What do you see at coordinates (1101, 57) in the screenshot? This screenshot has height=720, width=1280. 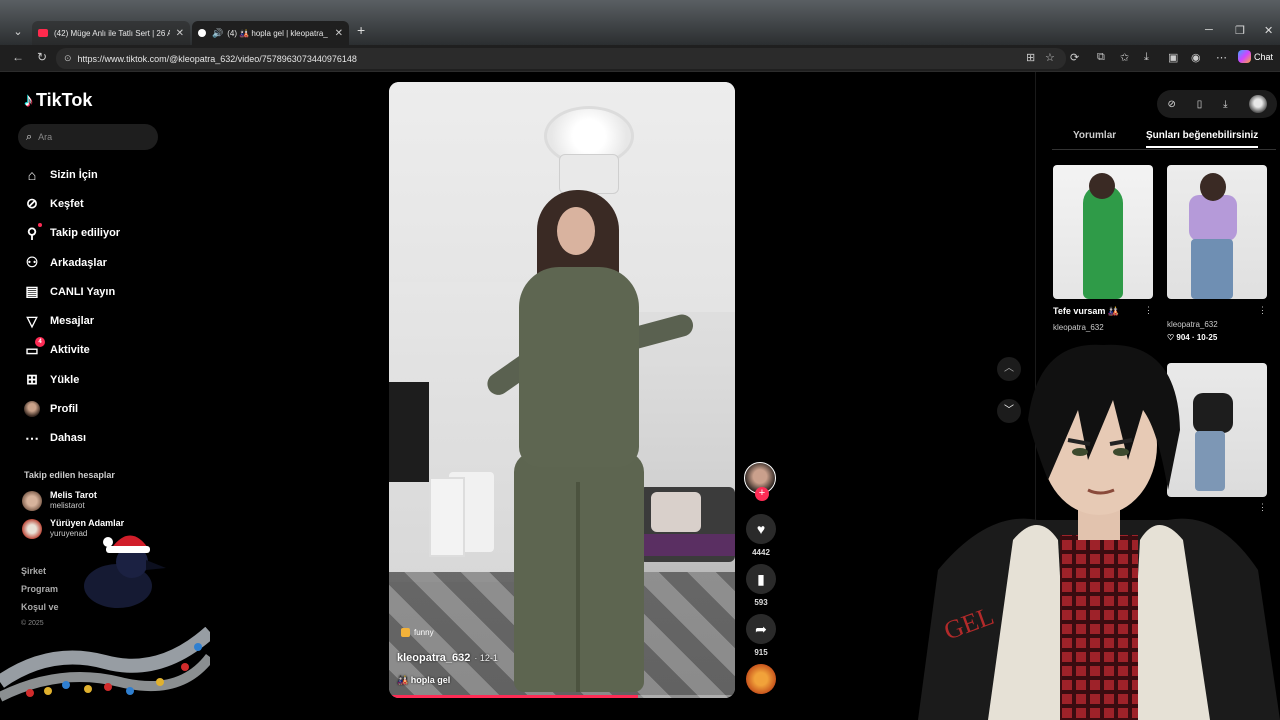 I see `split-screen-icon: ⧉` at bounding box center [1101, 57].